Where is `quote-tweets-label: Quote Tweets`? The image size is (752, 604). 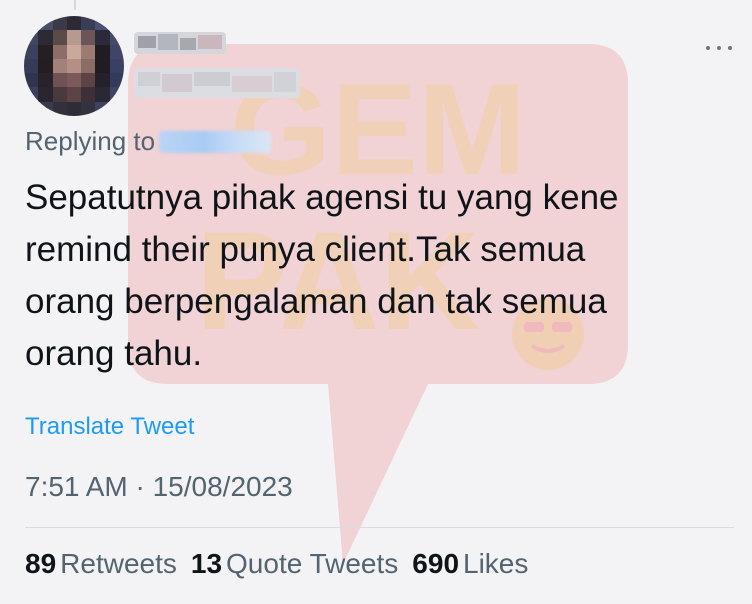
quote-tweets-label: Quote Tweets is located at coordinates (312, 563).